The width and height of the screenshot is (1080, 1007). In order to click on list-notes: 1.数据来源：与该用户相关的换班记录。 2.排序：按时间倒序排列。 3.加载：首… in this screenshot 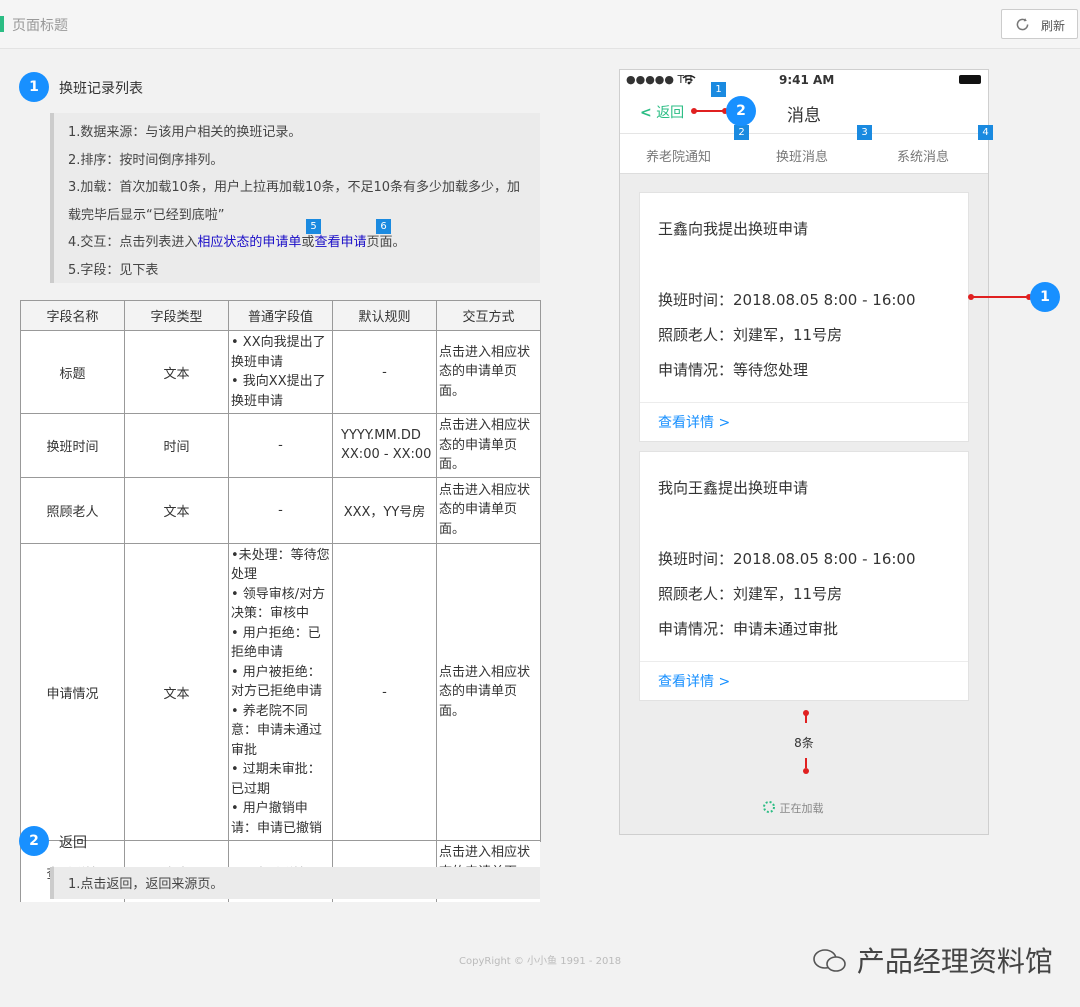, I will do `click(295, 198)`.